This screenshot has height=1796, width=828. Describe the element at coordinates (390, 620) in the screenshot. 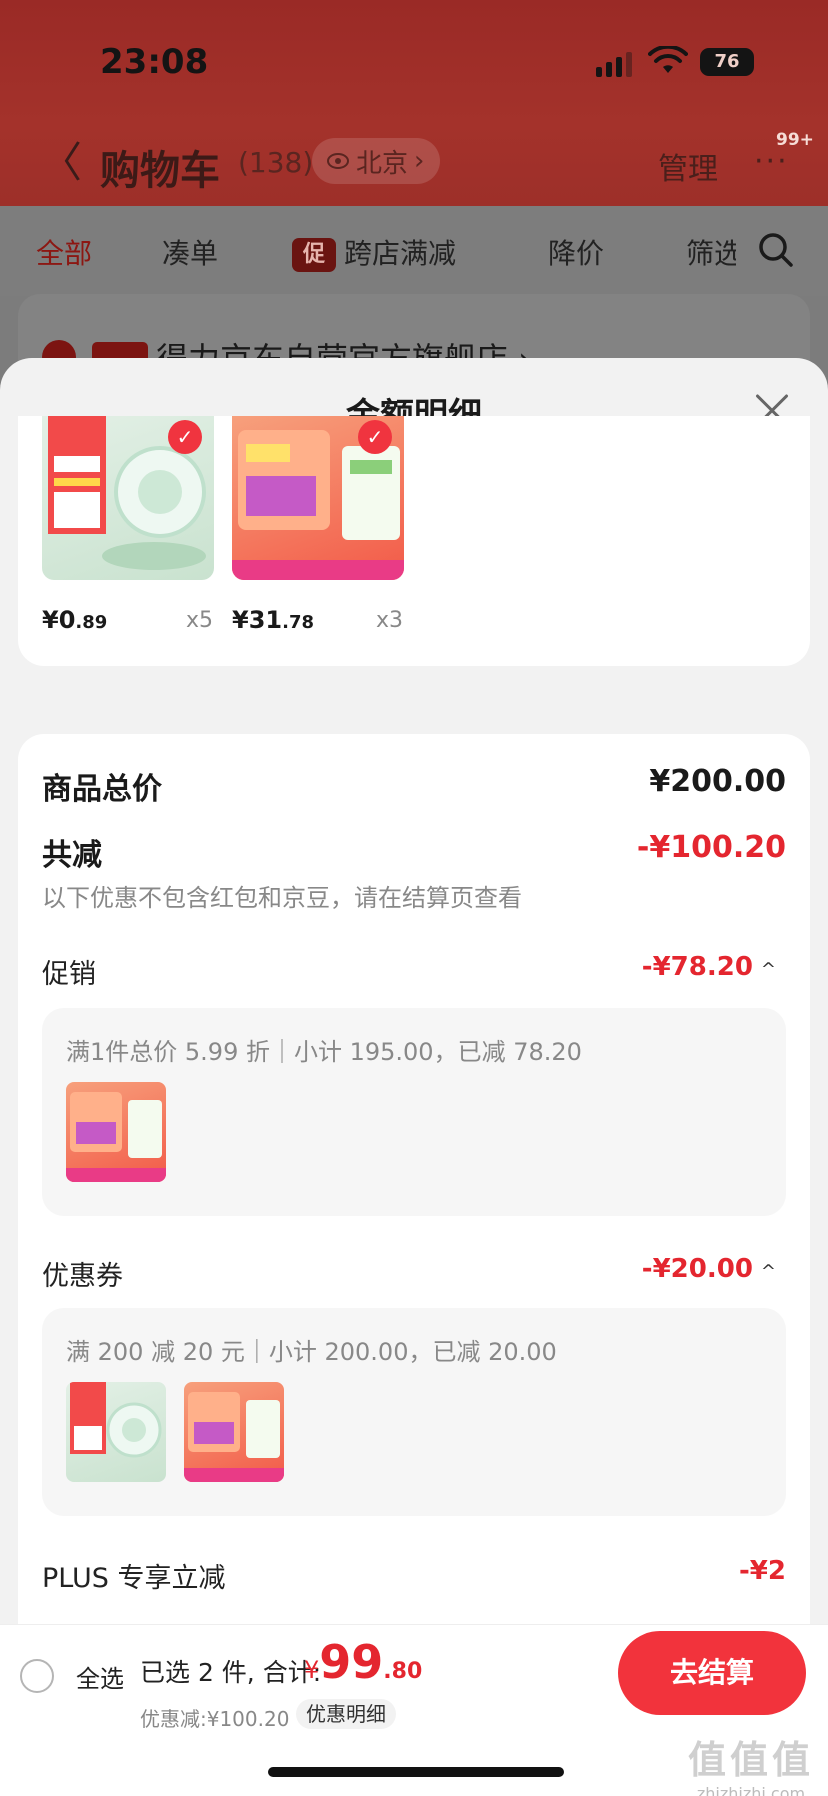

I see `item-quantity: x3` at that location.